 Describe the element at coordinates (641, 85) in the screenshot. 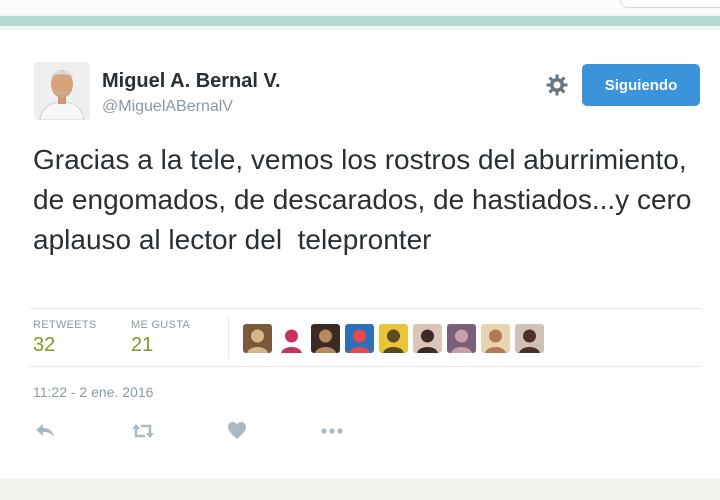

I see `following-button: Siguiendo` at that location.